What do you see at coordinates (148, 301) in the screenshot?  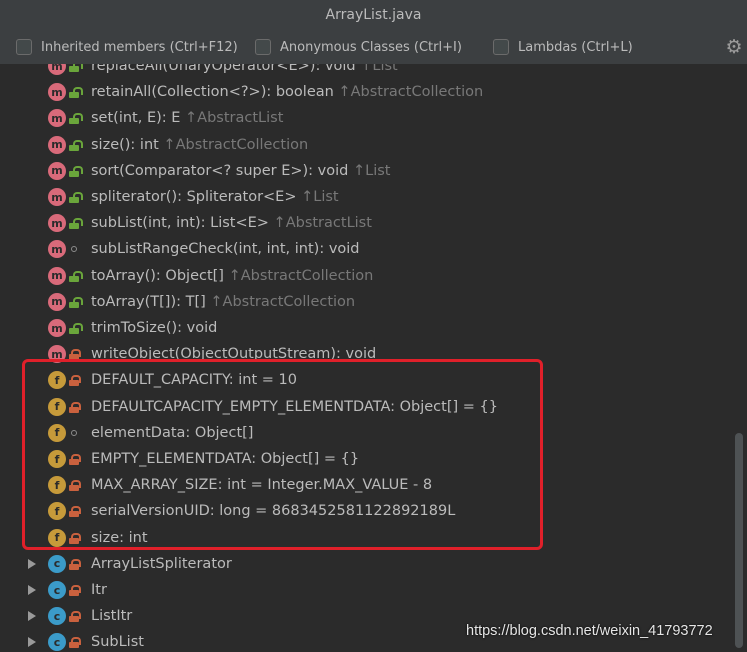 I see `member-signature: toArray(T[]): T[]` at bounding box center [148, 301].